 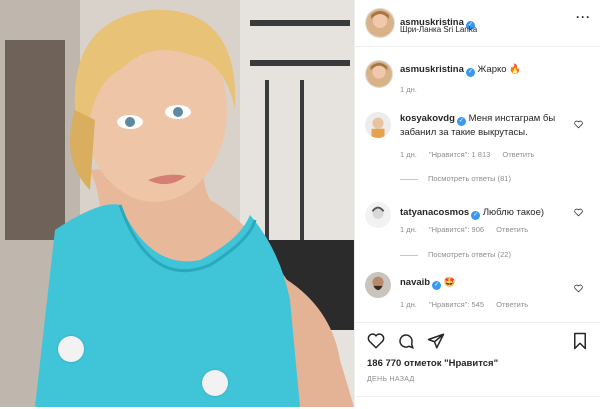 What do you see at coordinates (469, 178) in the screenshot?
I see `view-replies-label: Посмотреть ответы (81)` at bounding box center [469, 178].